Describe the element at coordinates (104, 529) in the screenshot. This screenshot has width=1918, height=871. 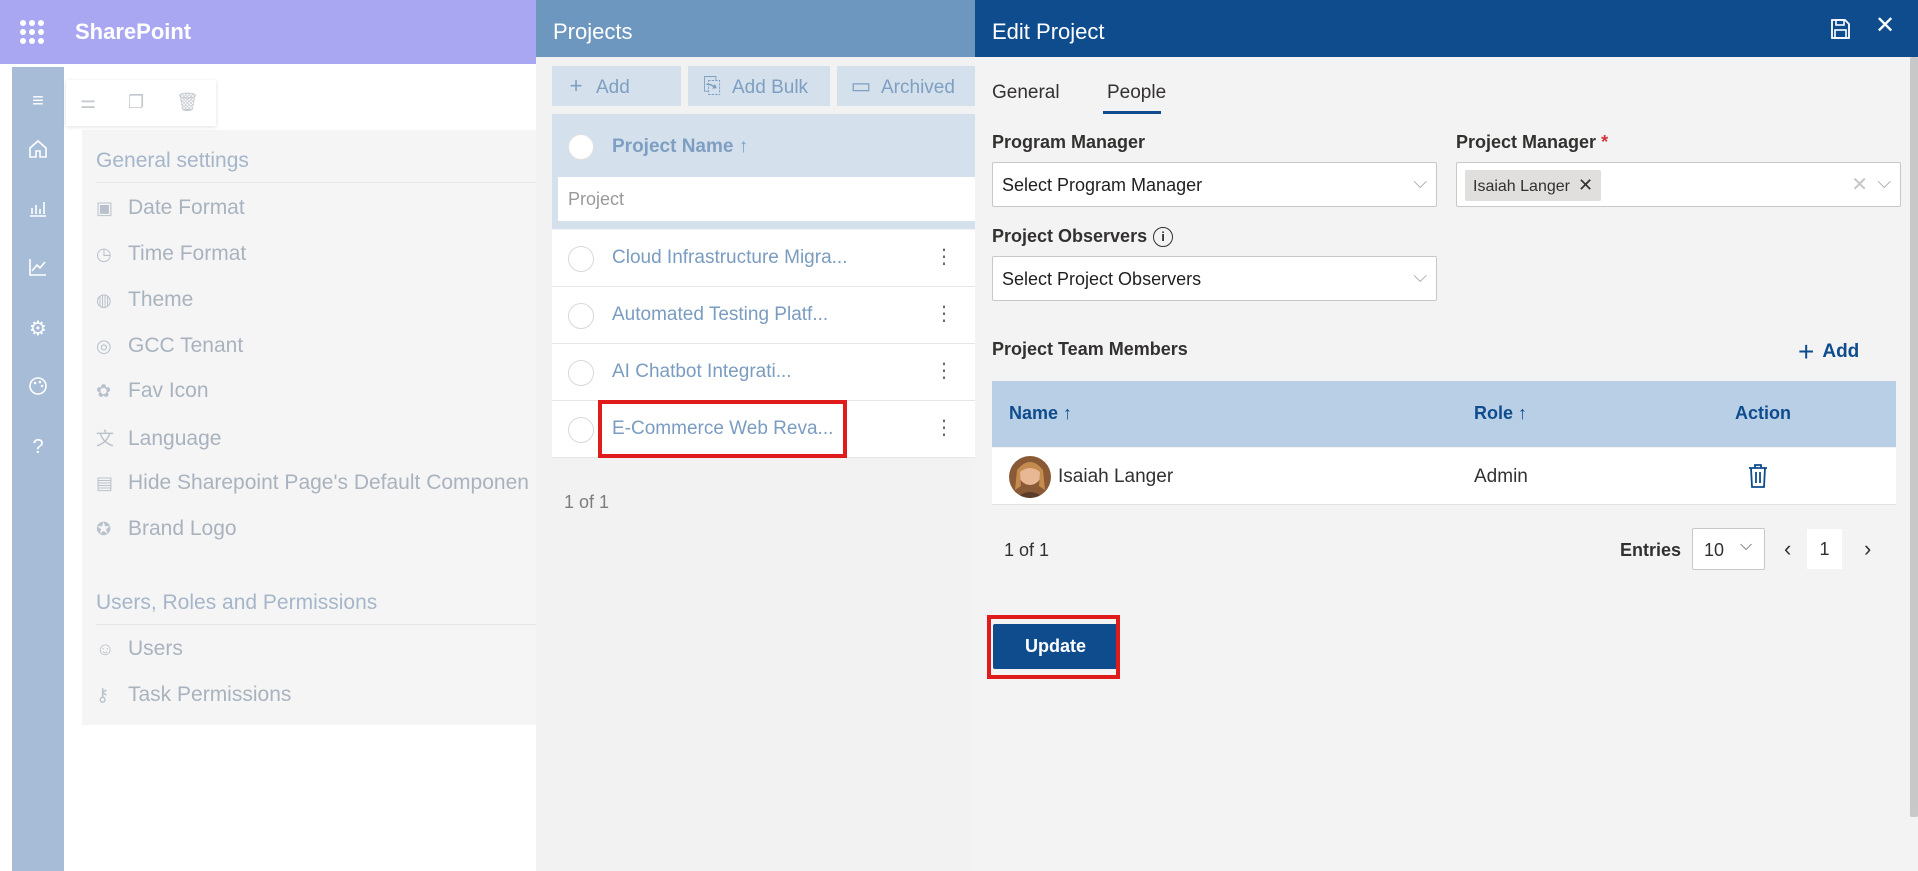
I see `badge-icon: ✪` at that location.